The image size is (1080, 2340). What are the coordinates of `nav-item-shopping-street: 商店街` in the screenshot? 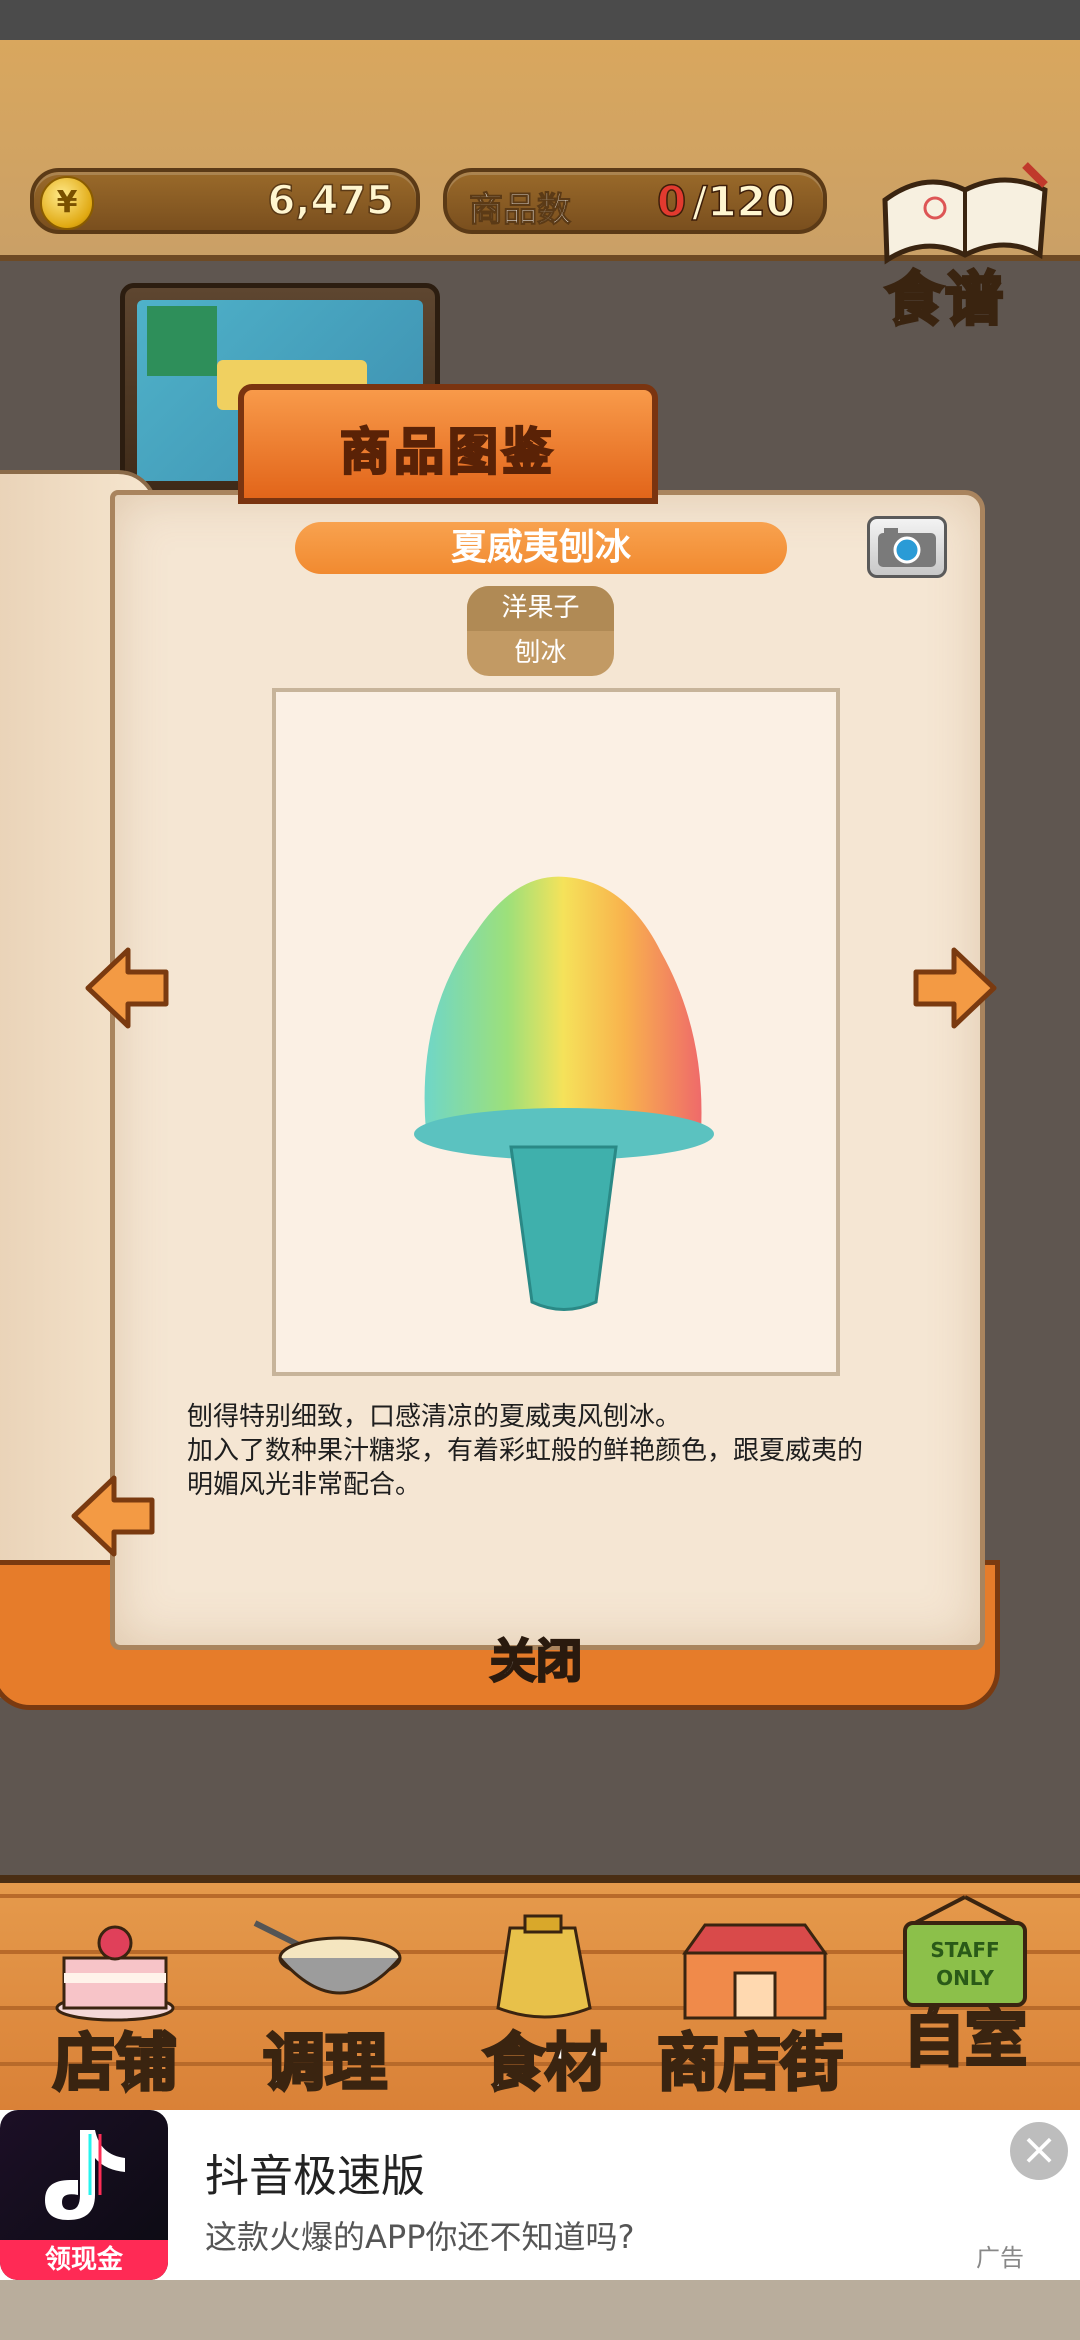 It's located at (750, 2000).